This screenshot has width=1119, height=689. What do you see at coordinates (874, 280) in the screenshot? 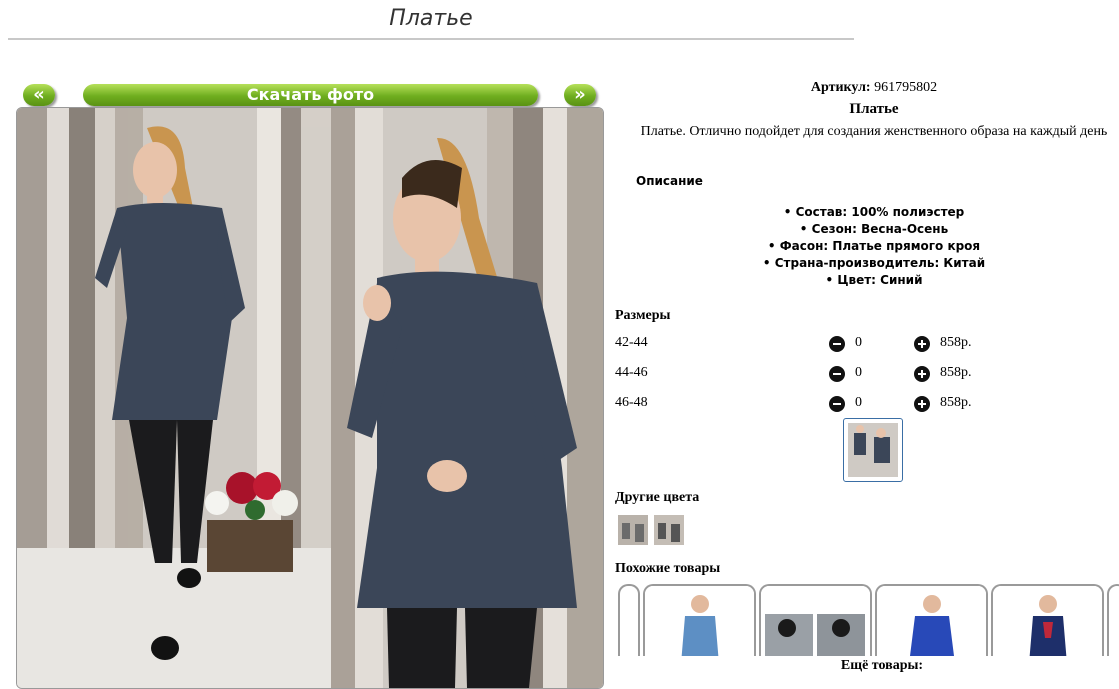
I see `description-item-color: • Цвет: Синий` at bounding box center [874, 280].